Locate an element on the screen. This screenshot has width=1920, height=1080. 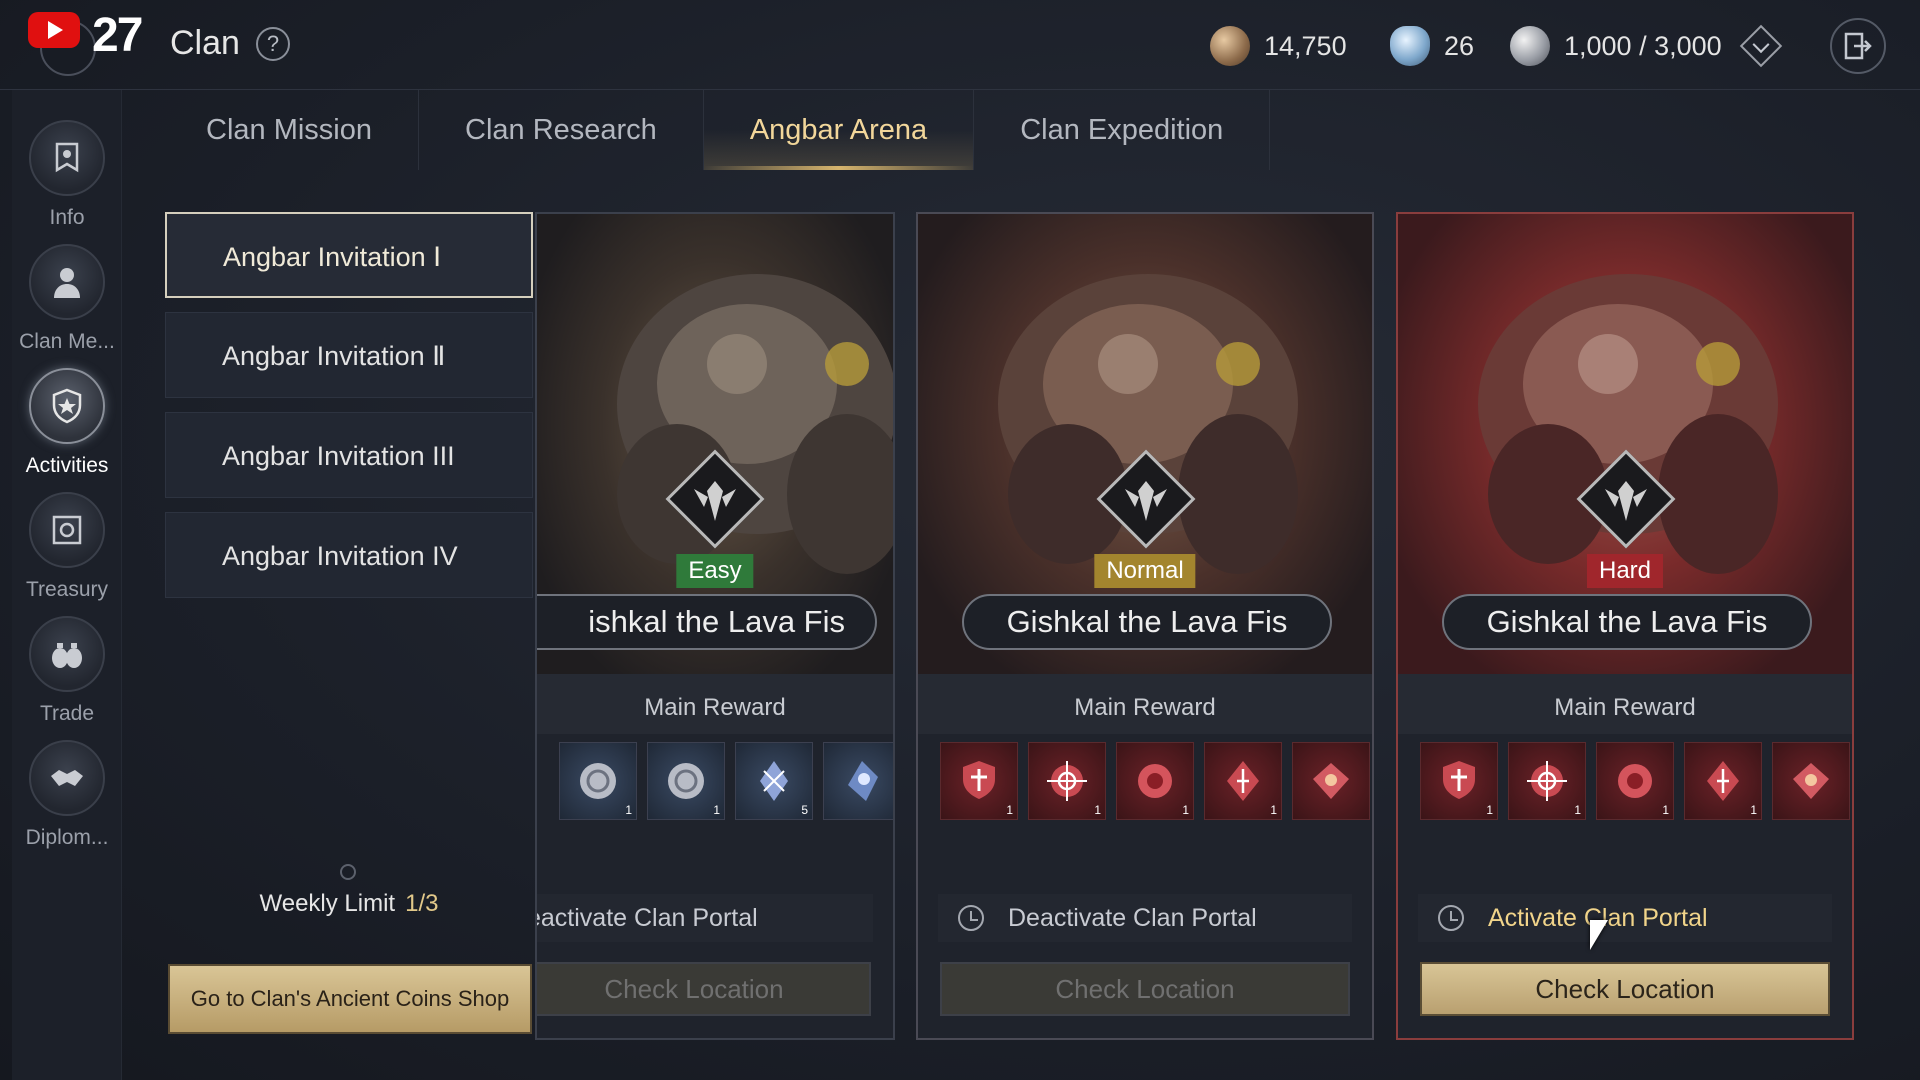
invitation-item-4: Angbar Invitation IV is located at coordinates (349, 555).